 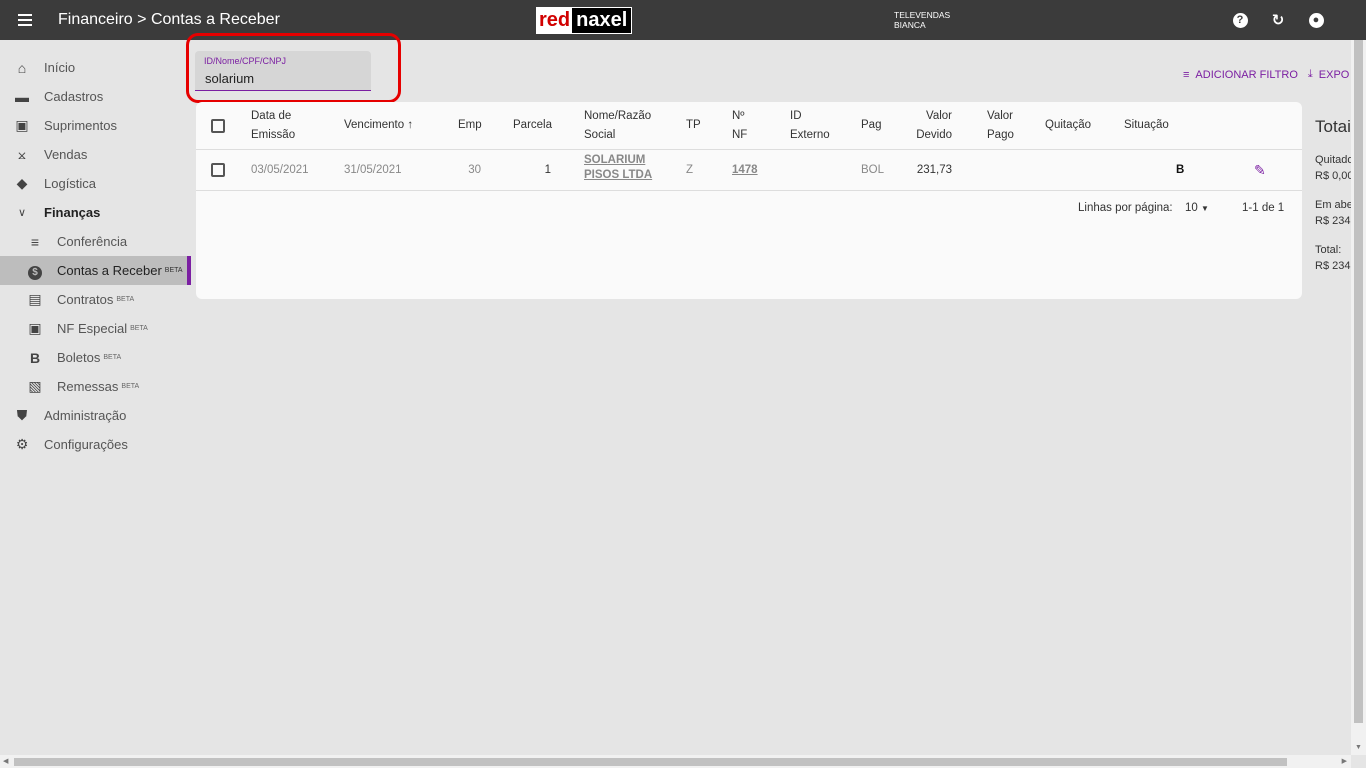 What do you see at coordinates (1186, 74) in the screenshot?
I see `filter-icon: ≡` at bounding box center [1186, 74].